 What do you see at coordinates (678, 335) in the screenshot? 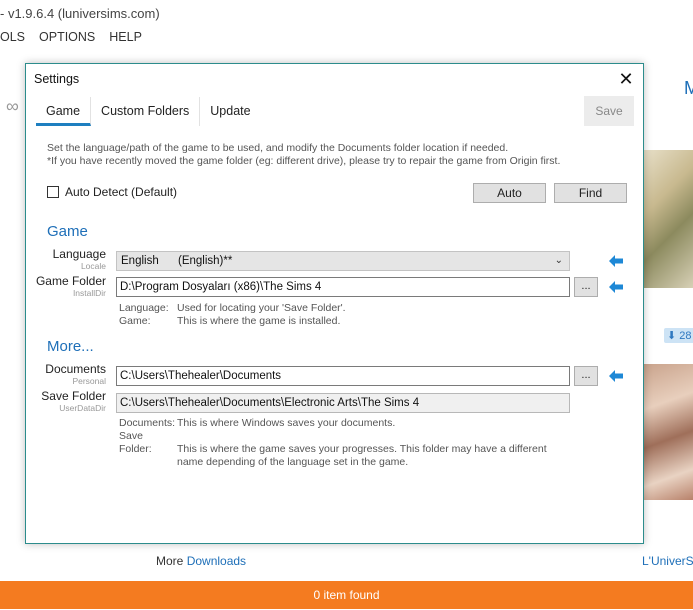
I see `download-count-badge: ⬇ 28` at bounding box center [678, 335].